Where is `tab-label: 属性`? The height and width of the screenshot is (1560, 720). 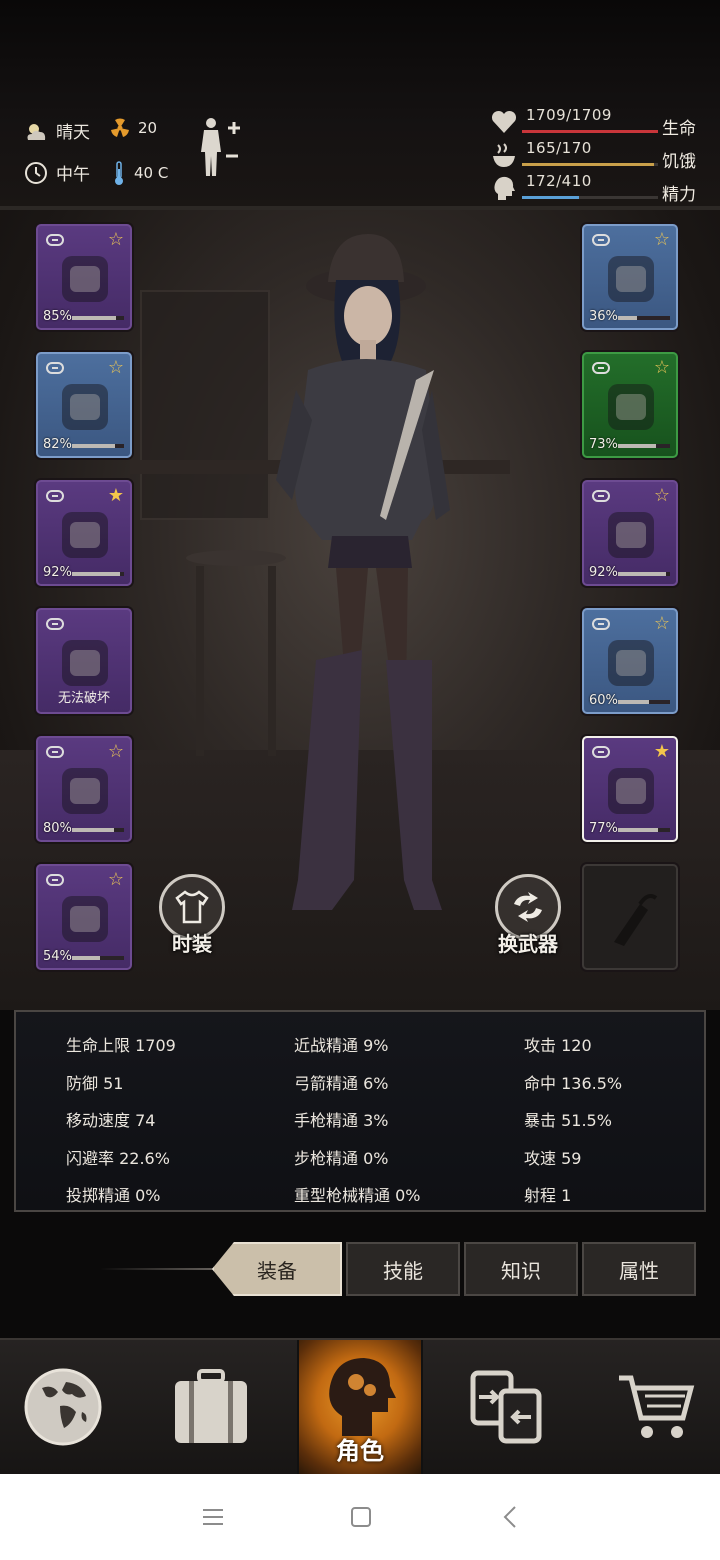
tab-label: 属性 is located at coordinates (639, 1270).